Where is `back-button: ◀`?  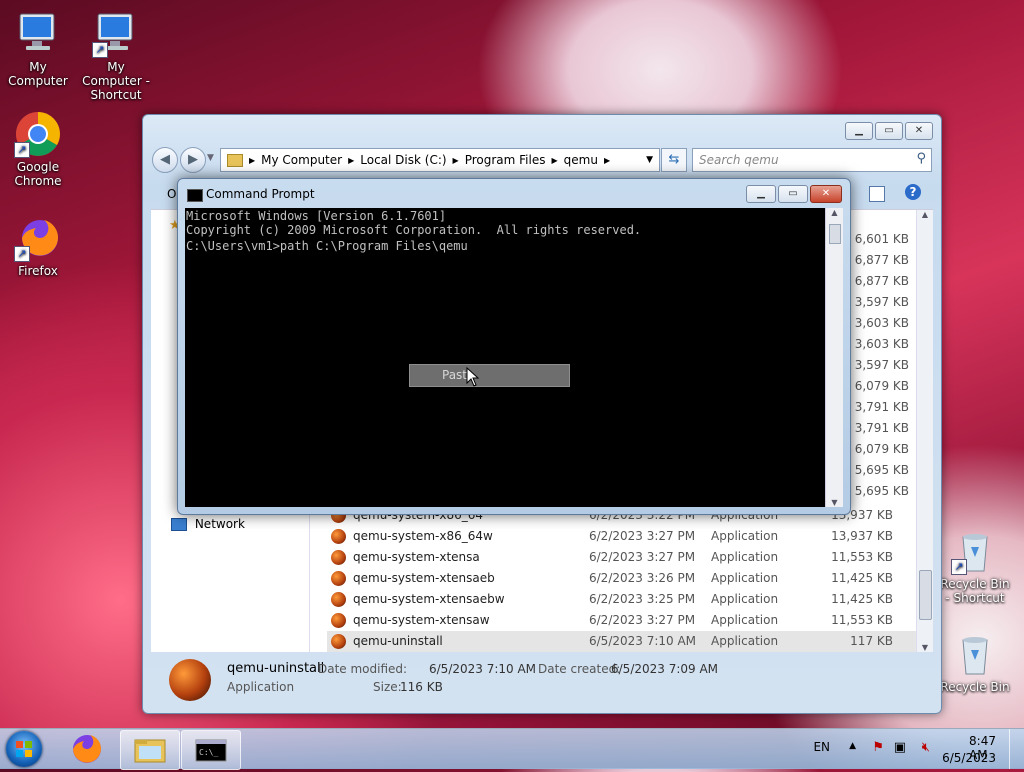
back-button: ◀ is located at coordinates (165, 160).